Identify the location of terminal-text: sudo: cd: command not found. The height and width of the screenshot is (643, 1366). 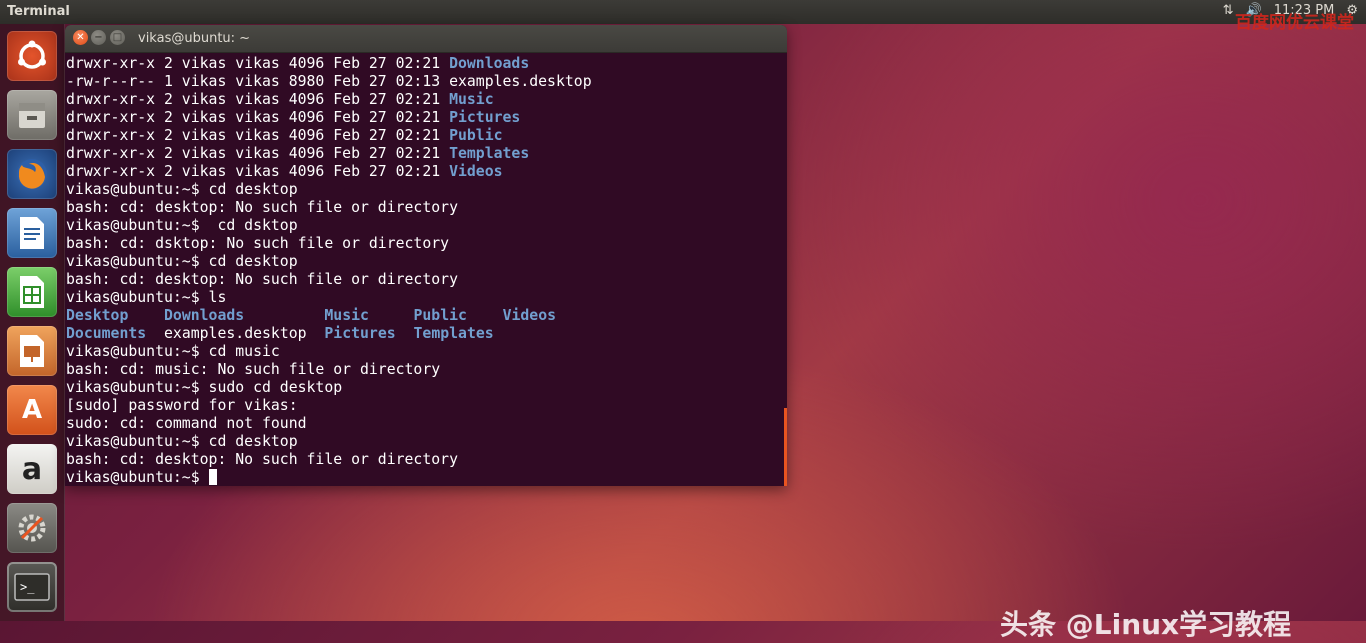
(186, 423).